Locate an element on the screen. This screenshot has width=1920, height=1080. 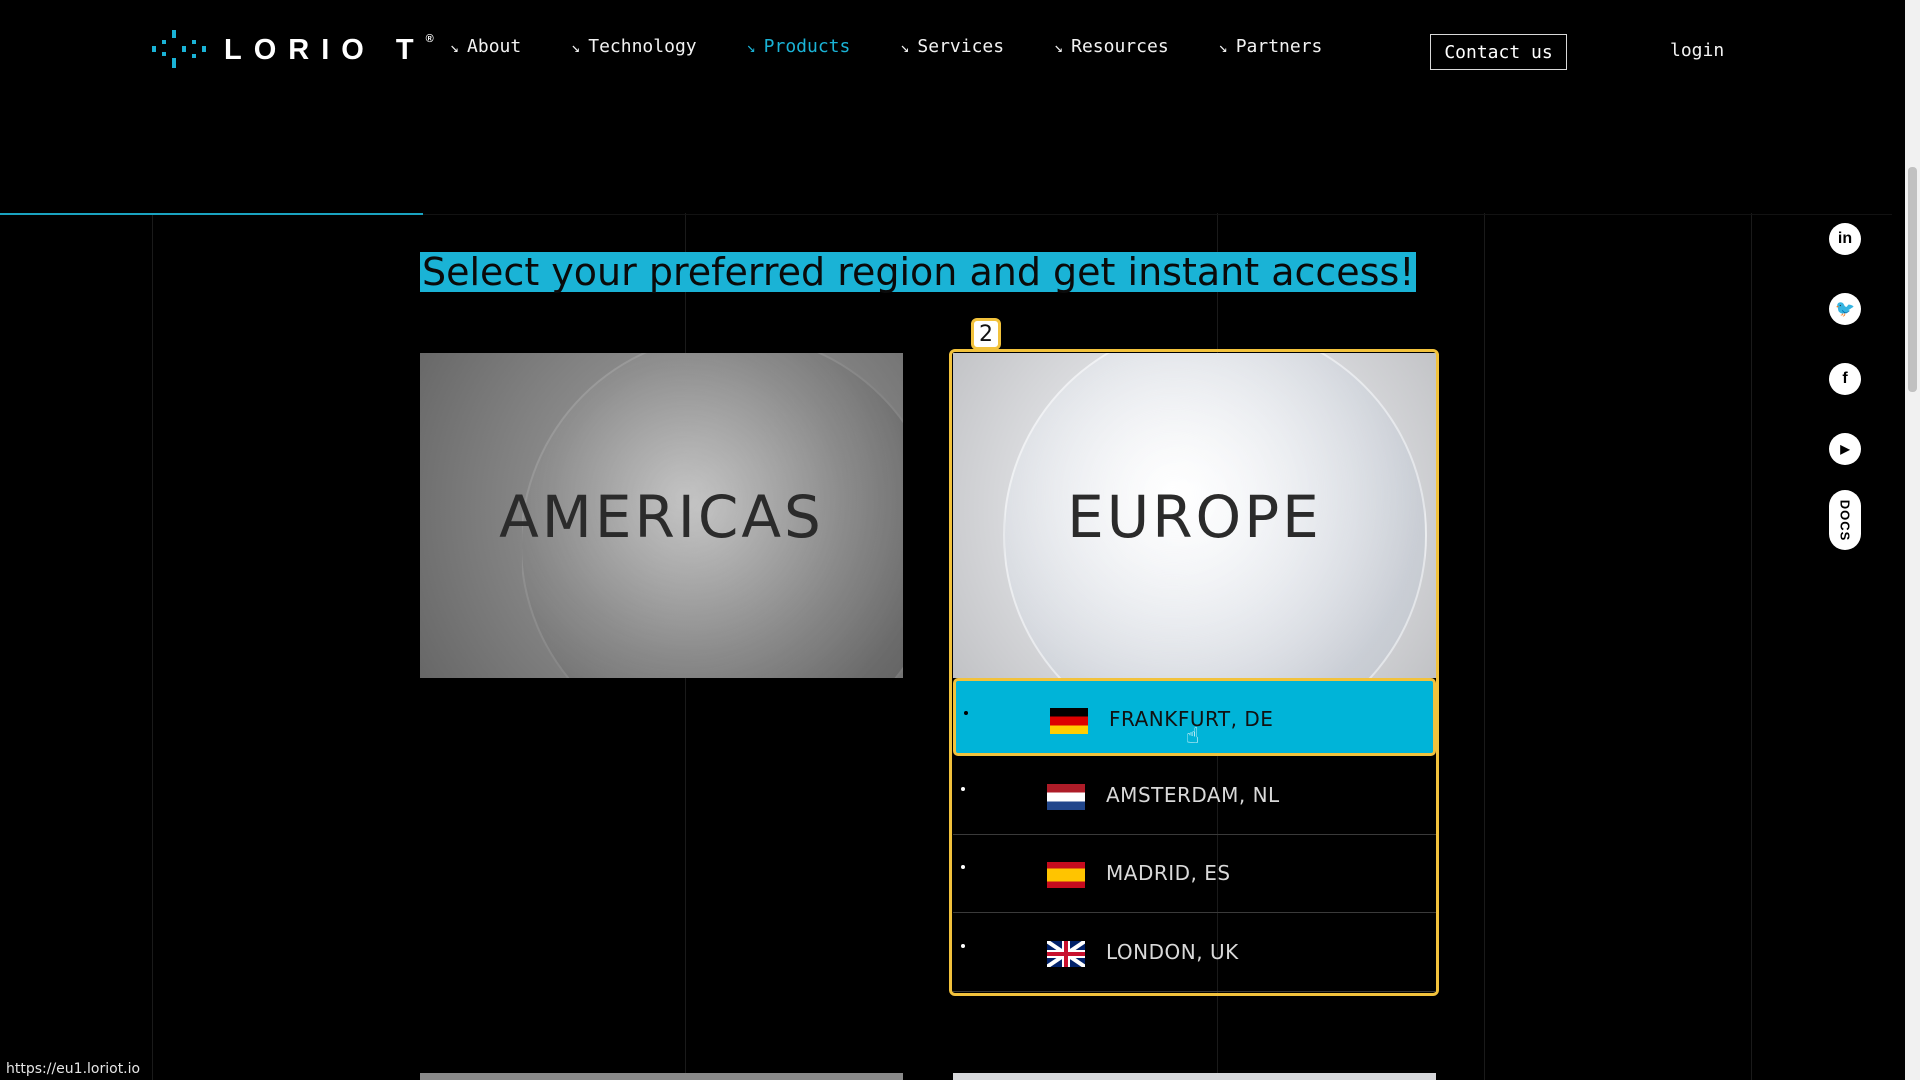
uk-flag-icon is located at coordinates (1066, 954).